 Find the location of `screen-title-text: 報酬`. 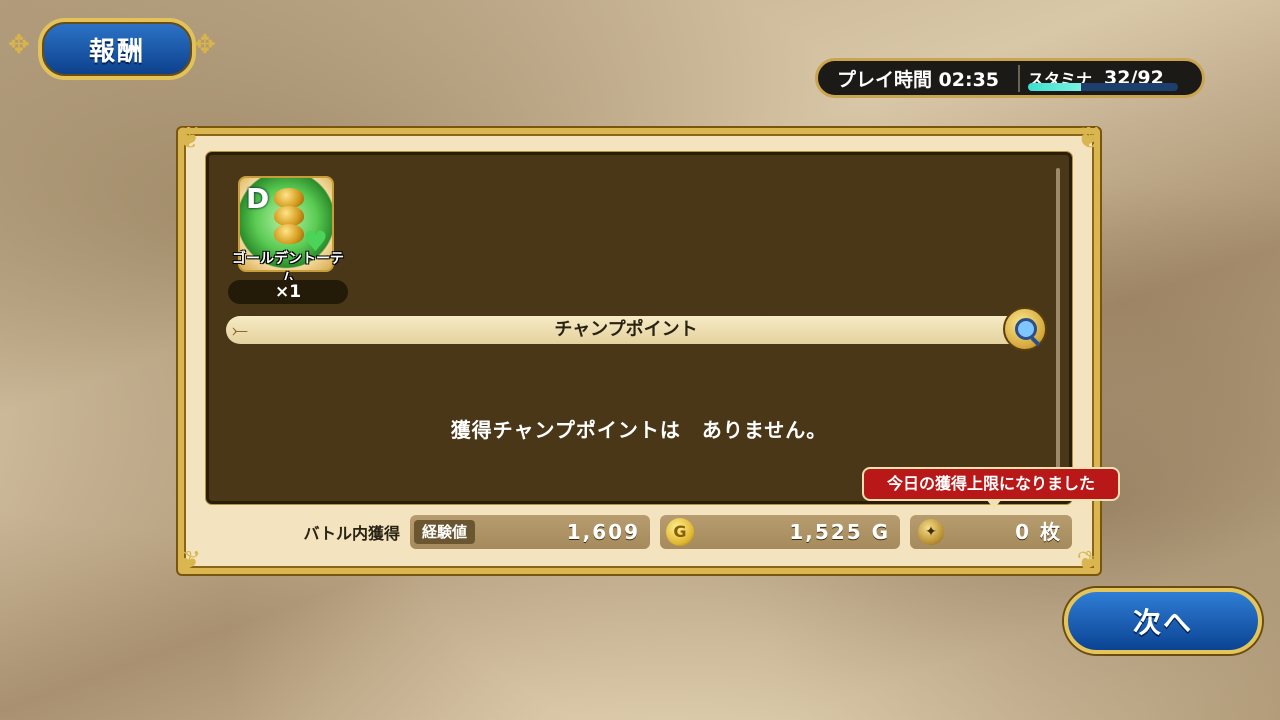

screen-title-text: 報酬 is located at coordinates (116, 51).